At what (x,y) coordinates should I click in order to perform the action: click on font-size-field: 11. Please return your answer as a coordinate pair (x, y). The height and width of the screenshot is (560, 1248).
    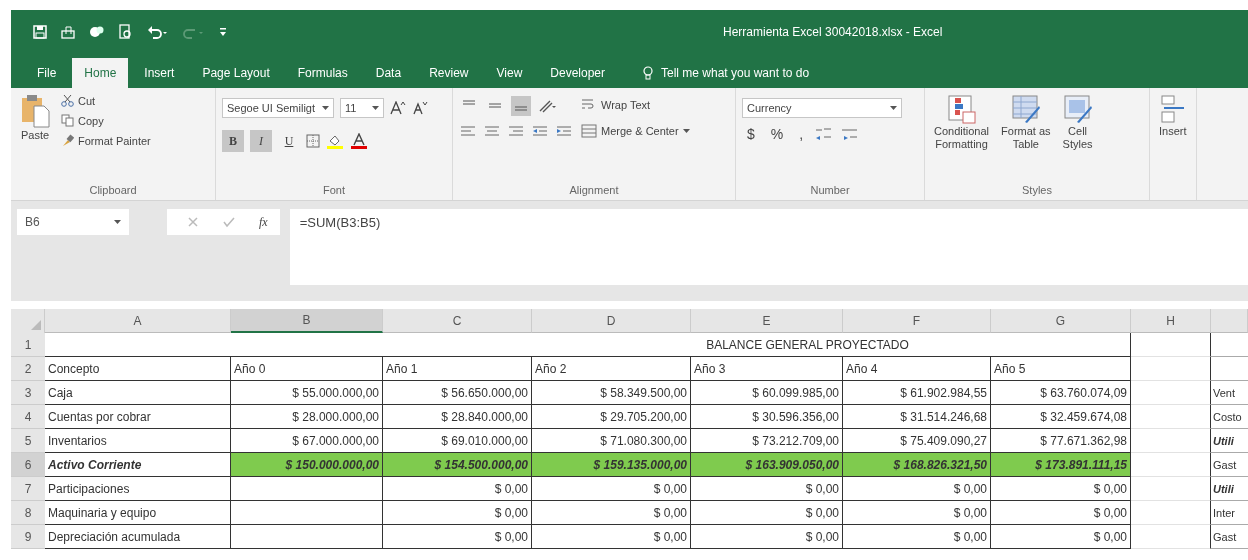
    Looking at the image, I should click on (362, 108).